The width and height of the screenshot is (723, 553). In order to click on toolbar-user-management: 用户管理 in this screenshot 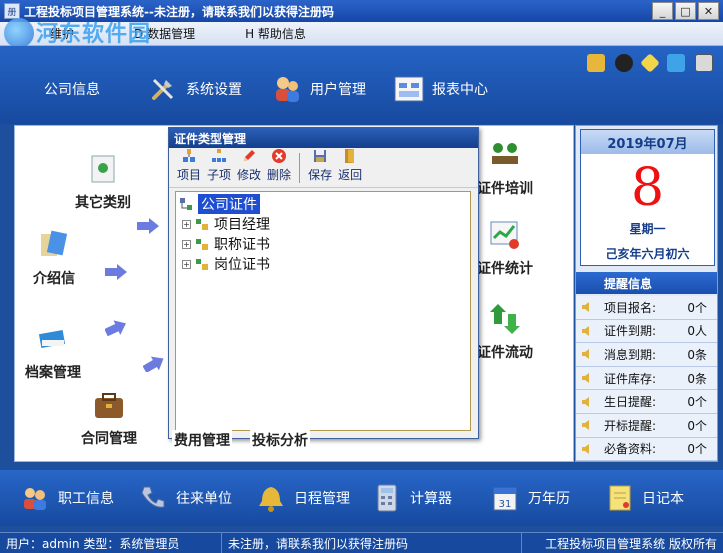, I will do `click(318, 89)`.